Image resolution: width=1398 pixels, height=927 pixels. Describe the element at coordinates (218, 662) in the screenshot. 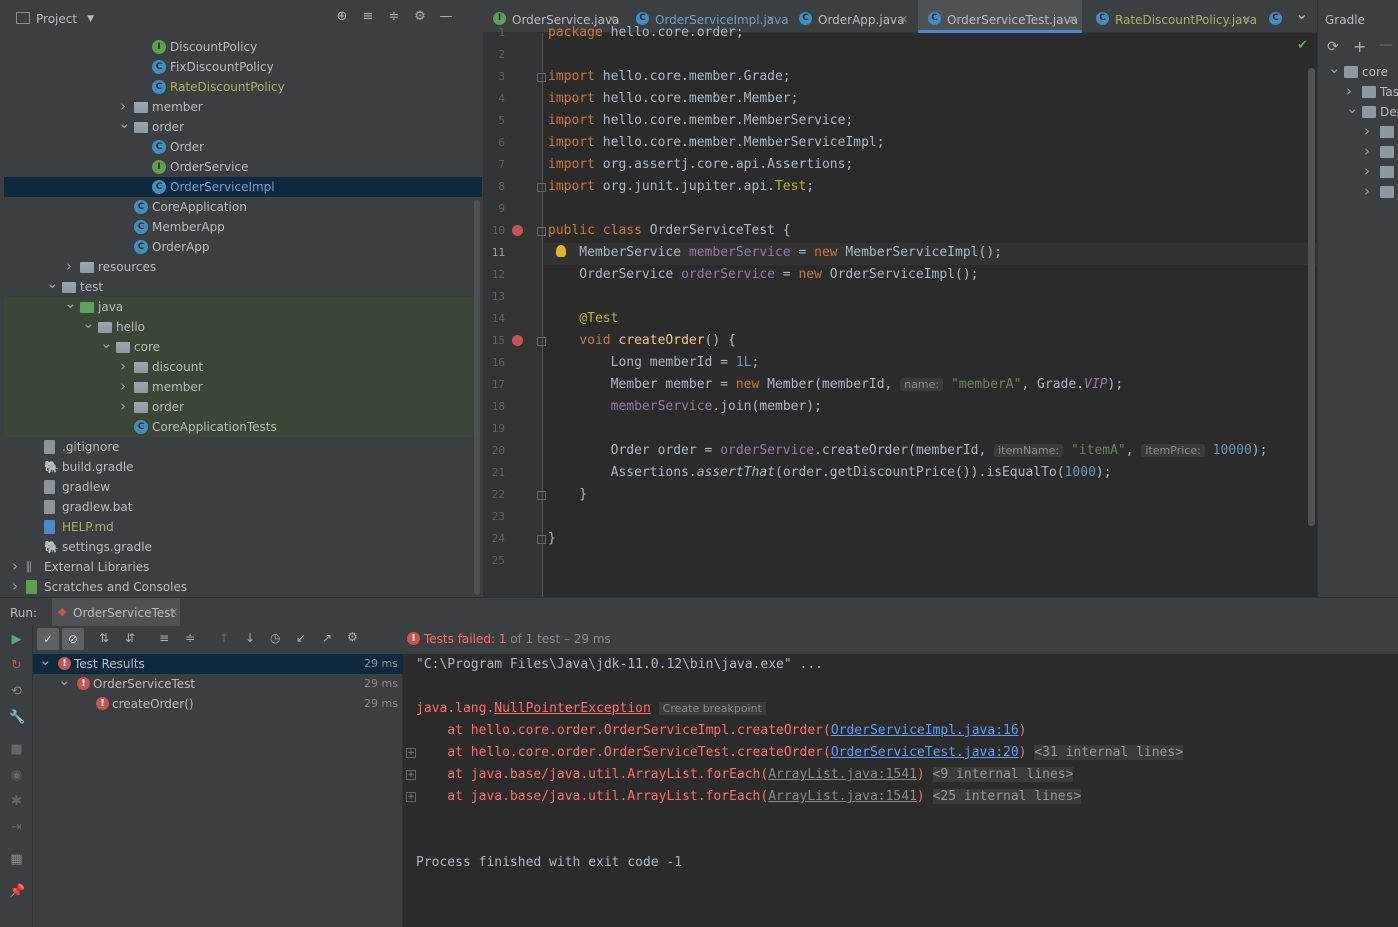

I see `test-row: ⌄! Test Results 29 ms` at that location.